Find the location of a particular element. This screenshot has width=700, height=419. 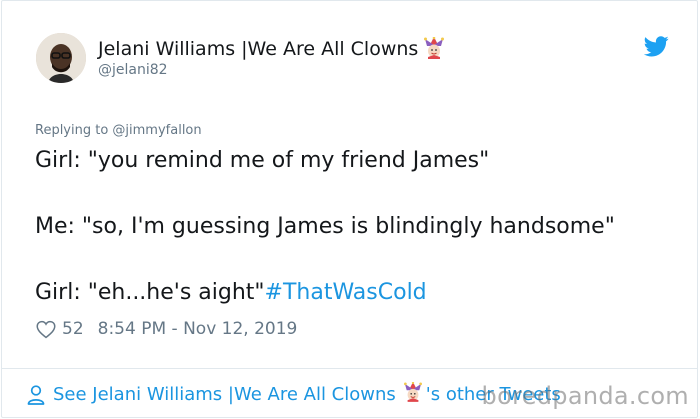

tweet-line-3: Girl: "eh...he's aight"#ThatWasCold is located at coordinates (360, 292).